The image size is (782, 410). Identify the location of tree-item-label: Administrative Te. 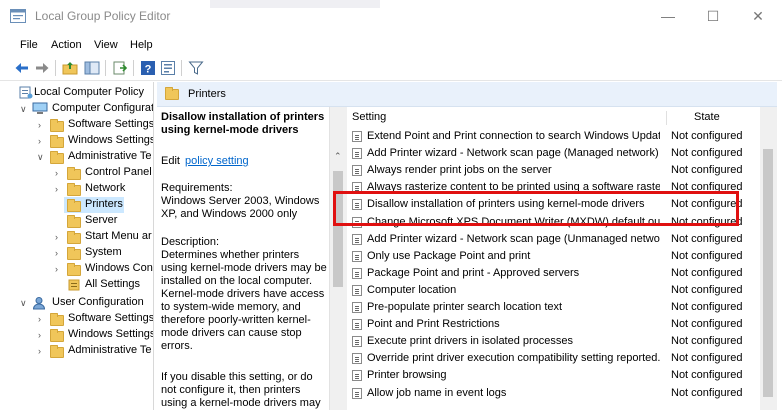
(110, 156).